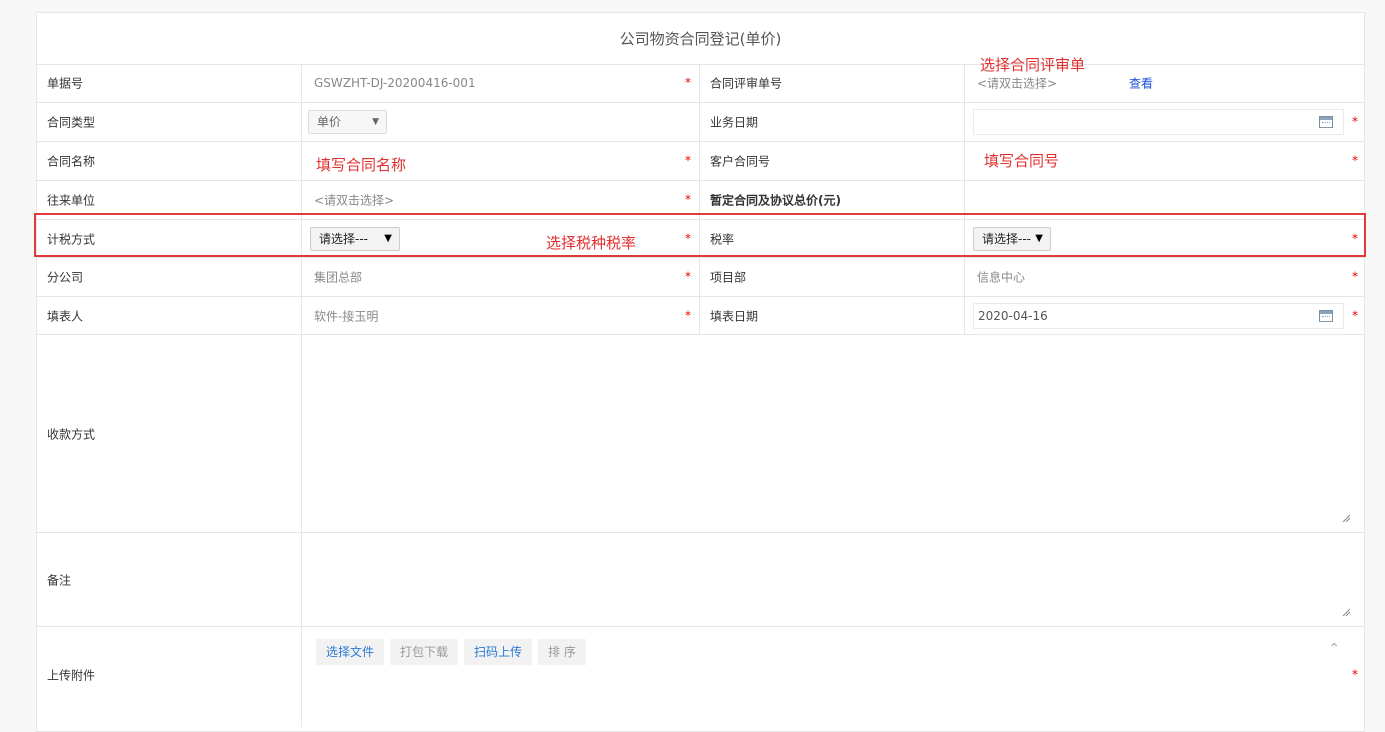 Image resolution: width=1385 pixels, height=732 pixels. I want to click on tax-rate-select: 请选择--- ▼, so click(1012, 238).